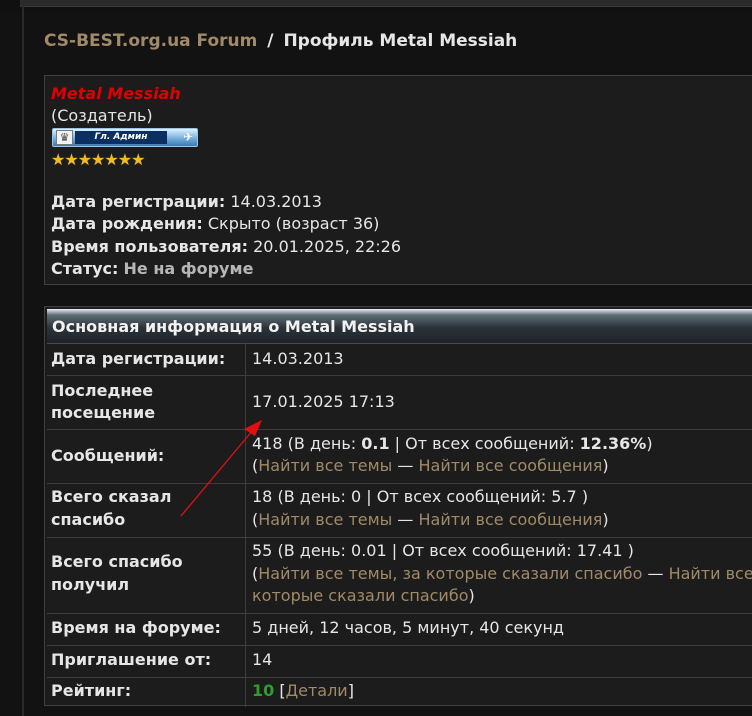 This screenshot has height=716, width=752. I want to click on page-left-border, so click(23, 358).